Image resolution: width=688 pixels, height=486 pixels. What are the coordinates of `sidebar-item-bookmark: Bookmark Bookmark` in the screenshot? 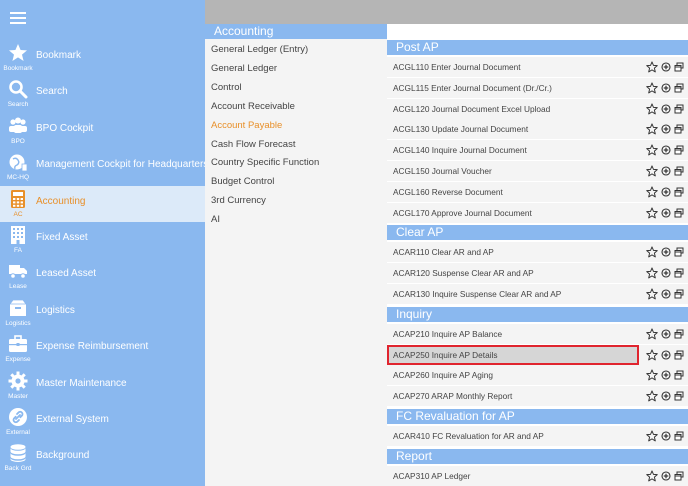 It's located at (102, 58).